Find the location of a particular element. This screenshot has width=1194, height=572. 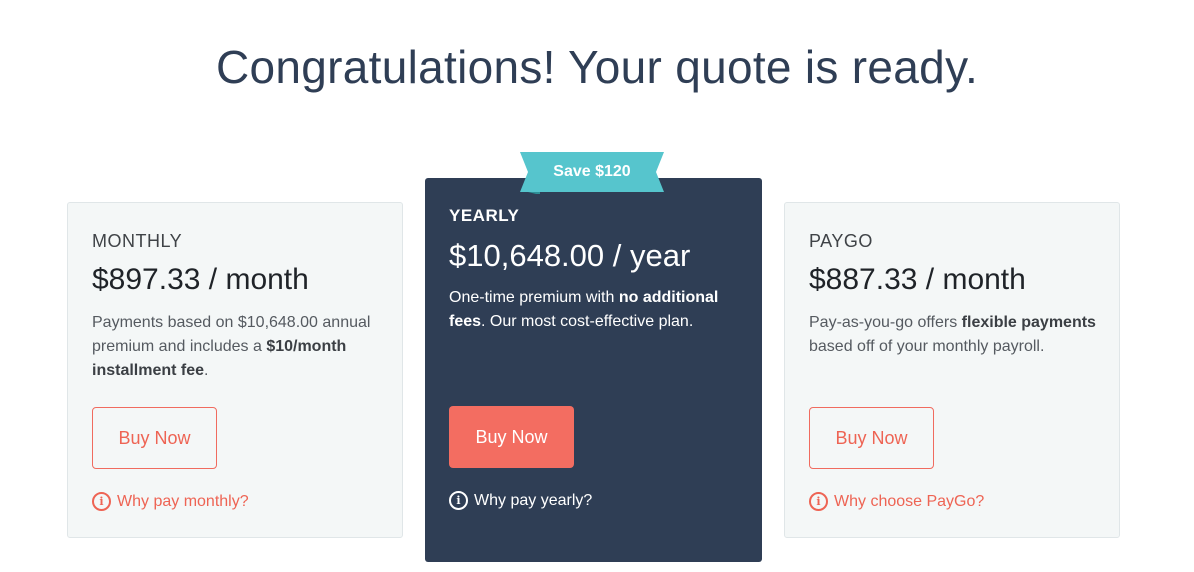

page-title: Congratulations! Your quote is ready. is located at coordinates (597, 67).